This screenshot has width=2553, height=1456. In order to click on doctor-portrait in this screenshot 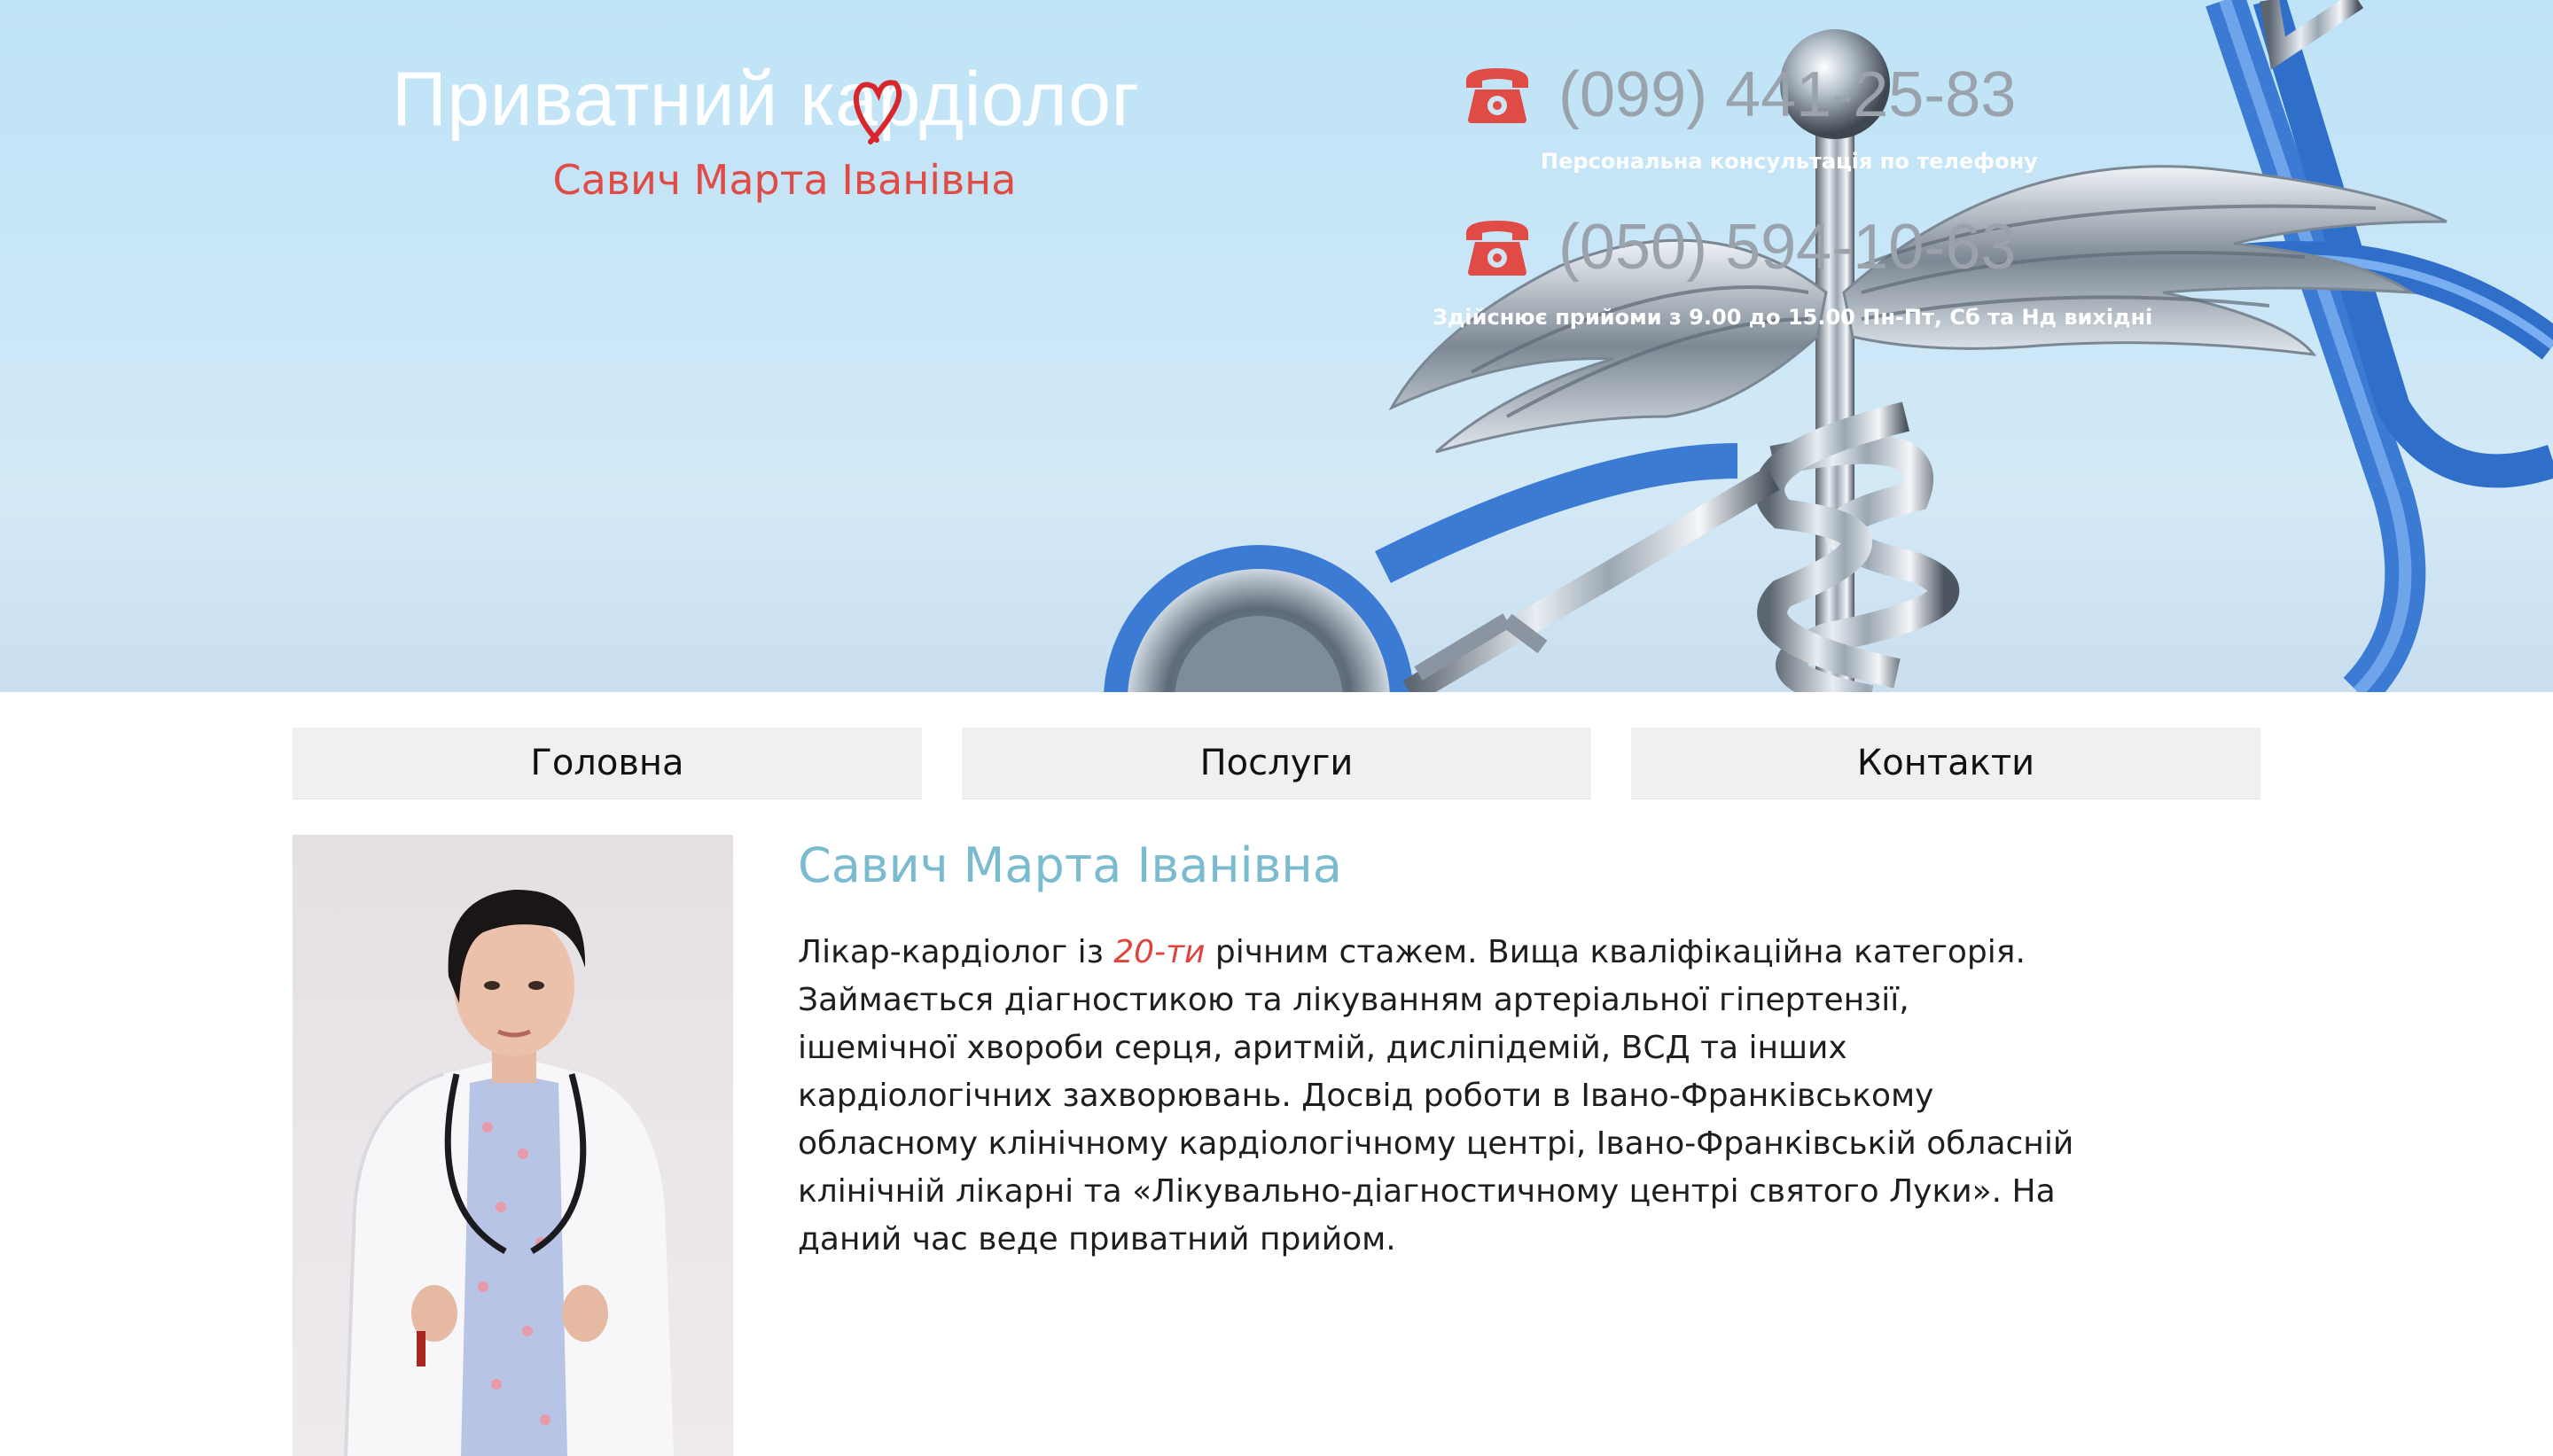, I will do `click(513, 1145)`.